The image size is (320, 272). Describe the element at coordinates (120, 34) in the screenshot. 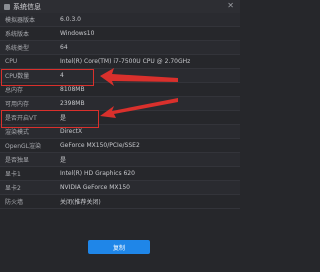

I see `table-row: 系统版本 Windows10` at that location.